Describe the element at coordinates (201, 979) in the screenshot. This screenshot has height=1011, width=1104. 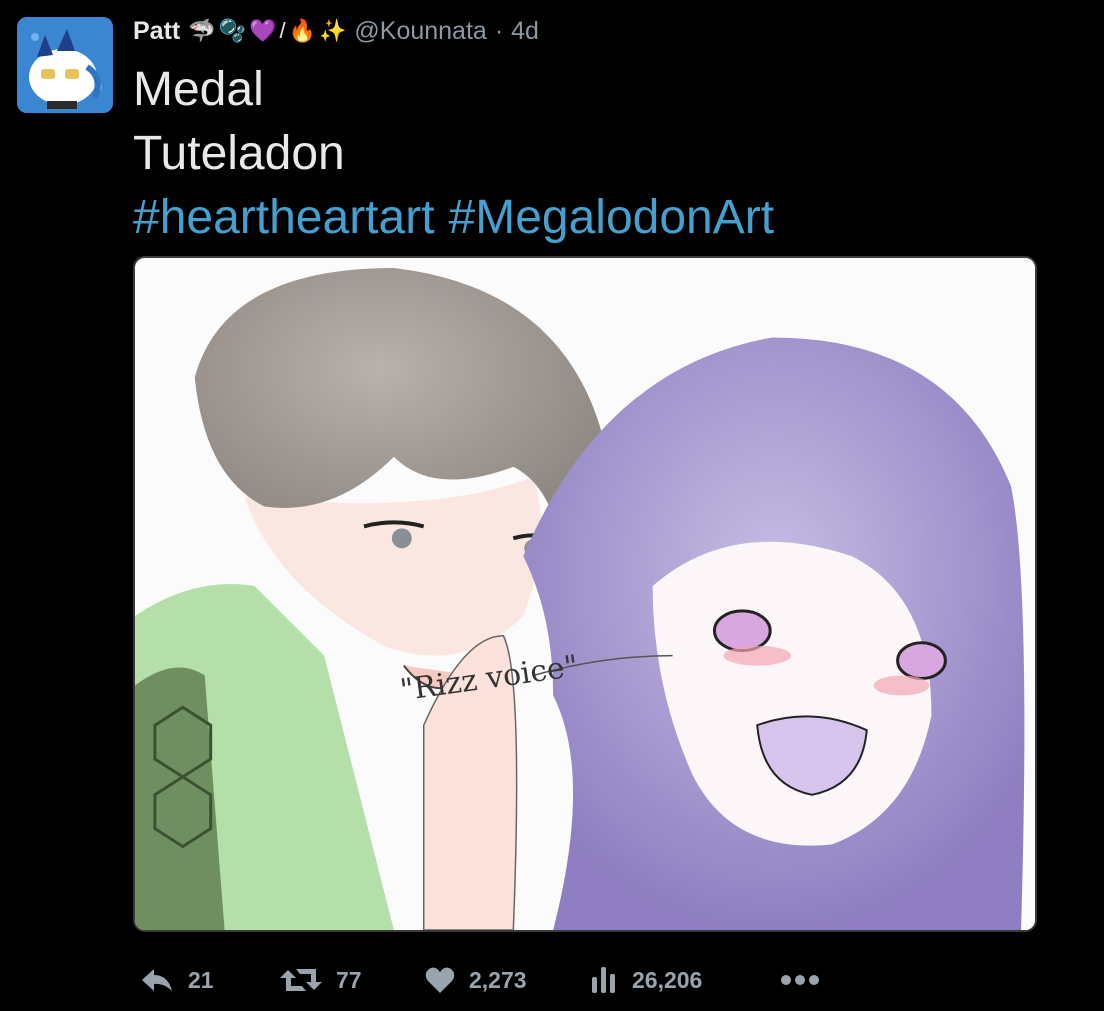
I see `reply-count: 21` at that location.